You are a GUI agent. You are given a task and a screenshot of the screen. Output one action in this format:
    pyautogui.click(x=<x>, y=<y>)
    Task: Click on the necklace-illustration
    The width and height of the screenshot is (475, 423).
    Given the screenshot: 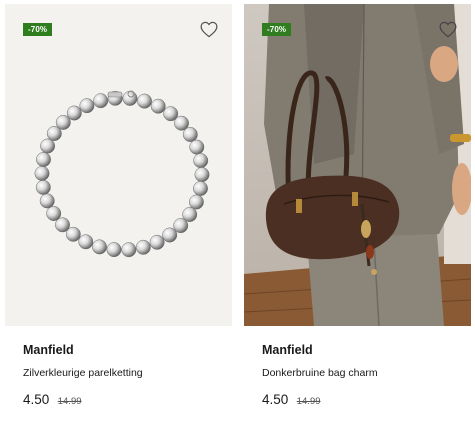 What is the action you would take?
    pyautogui.click(x=122, y=174)
    